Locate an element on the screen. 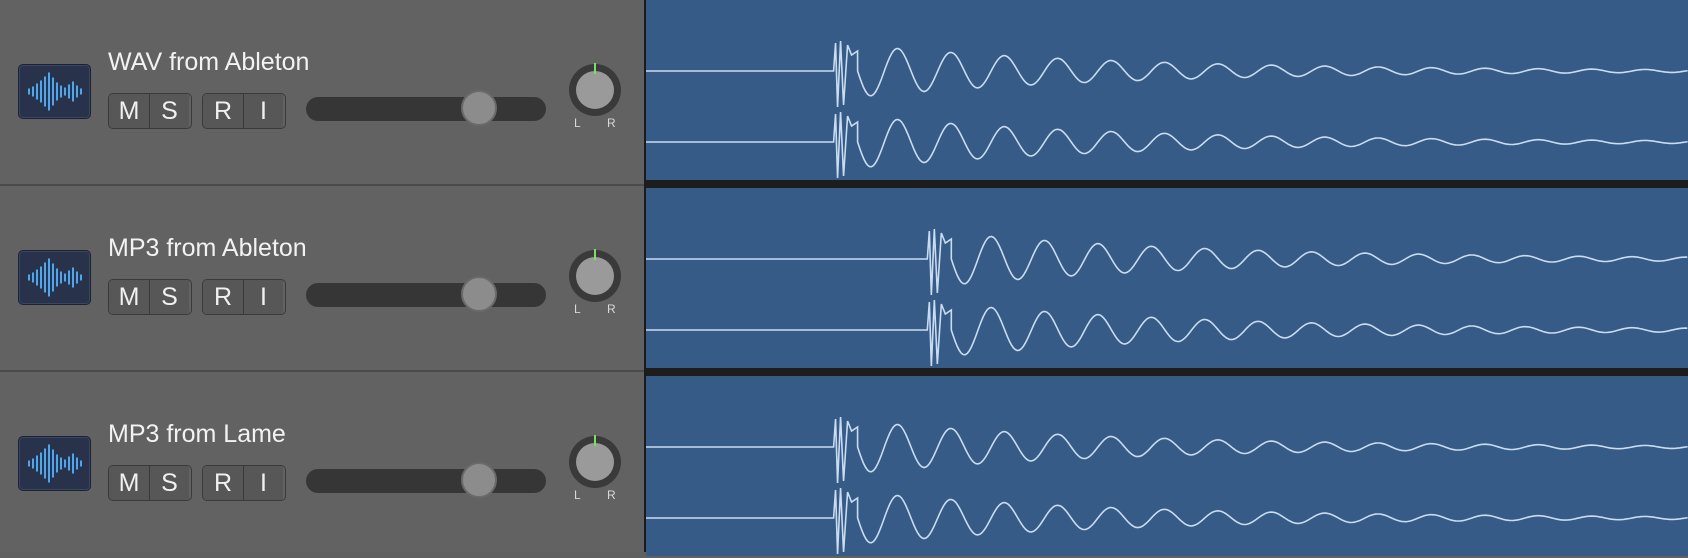 The height and width of the screenshot is (558, 1688). track-header-2: MP3 from Ableton M S R I L R is located at coordinates (322, 279).